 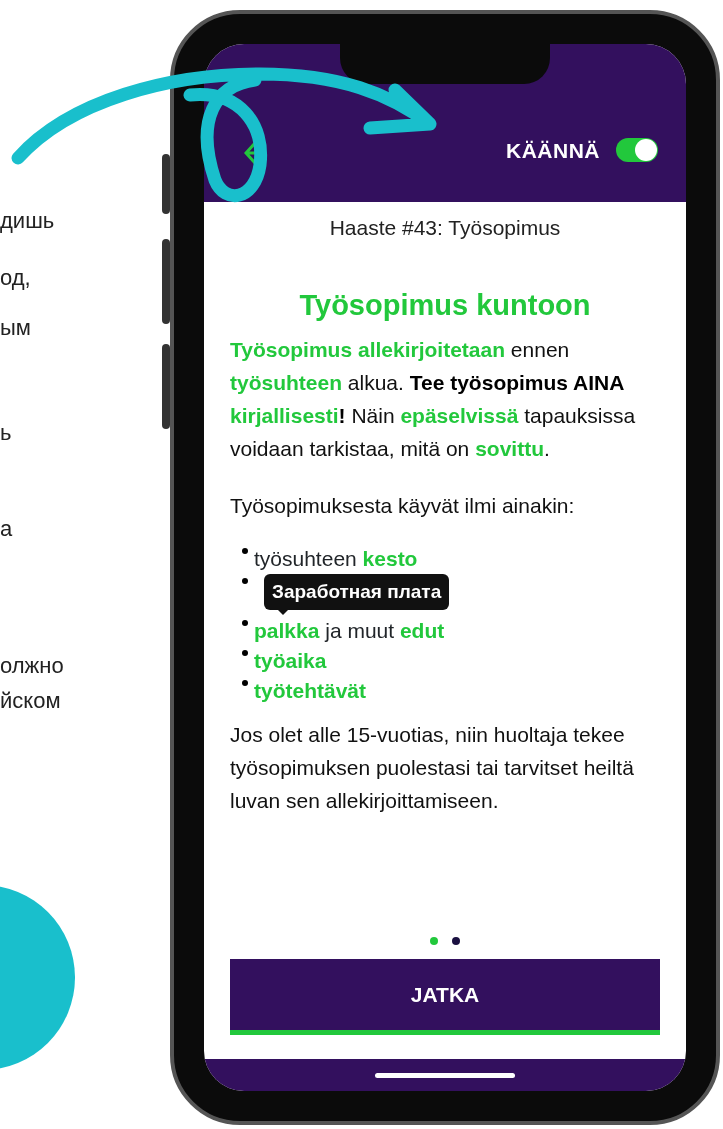 I want to click on list-intro: Työsopimuksesta käyvät ilmi ainakin:, so click(x=403, y=506).